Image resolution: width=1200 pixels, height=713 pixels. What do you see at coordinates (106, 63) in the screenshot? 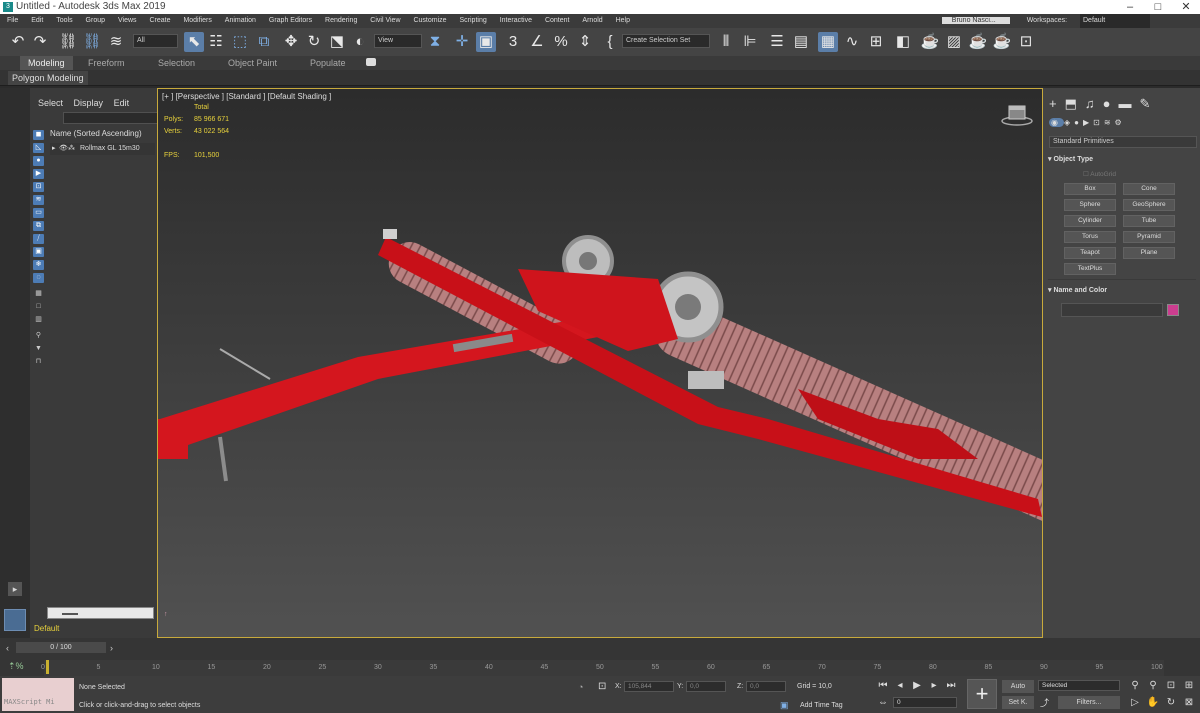
I see `tab-freeform: Freeform` at bounding box center [106, 63].